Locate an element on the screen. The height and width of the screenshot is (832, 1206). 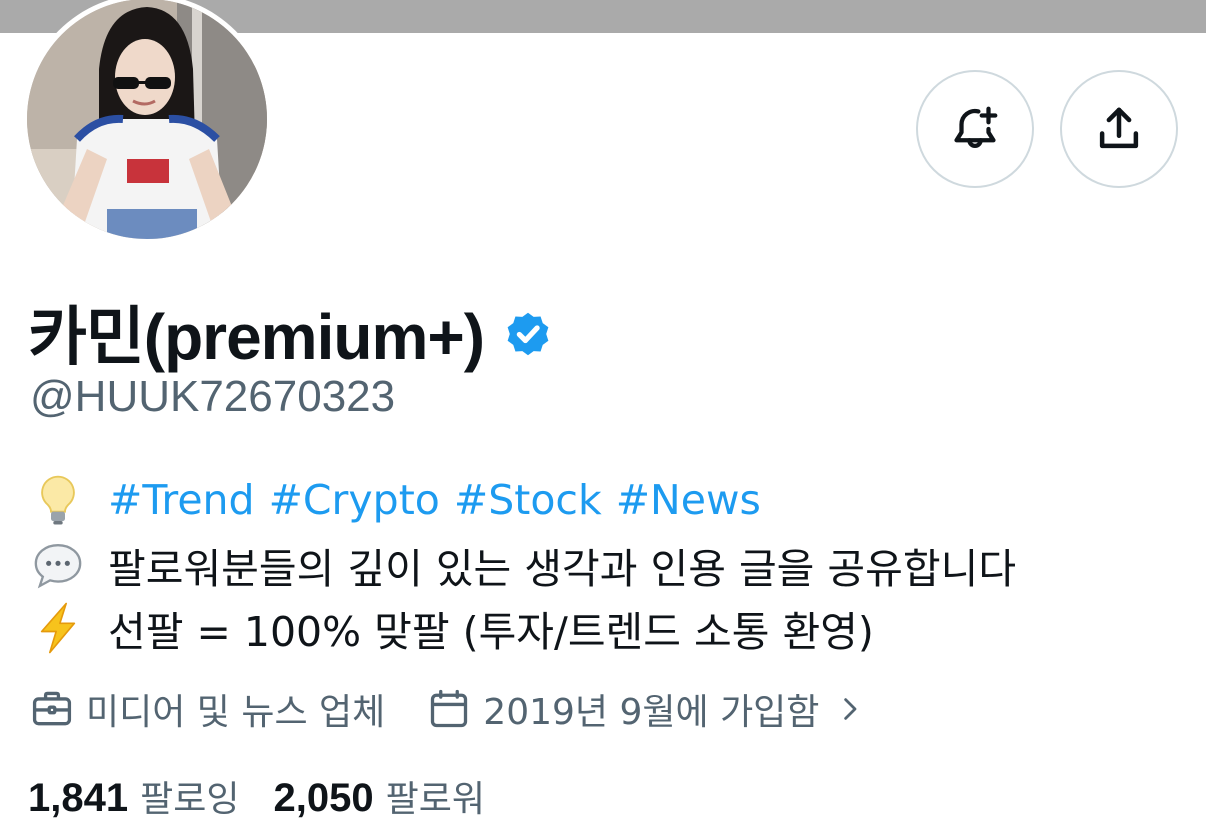
share-button is located at coordinates (1119, 129).